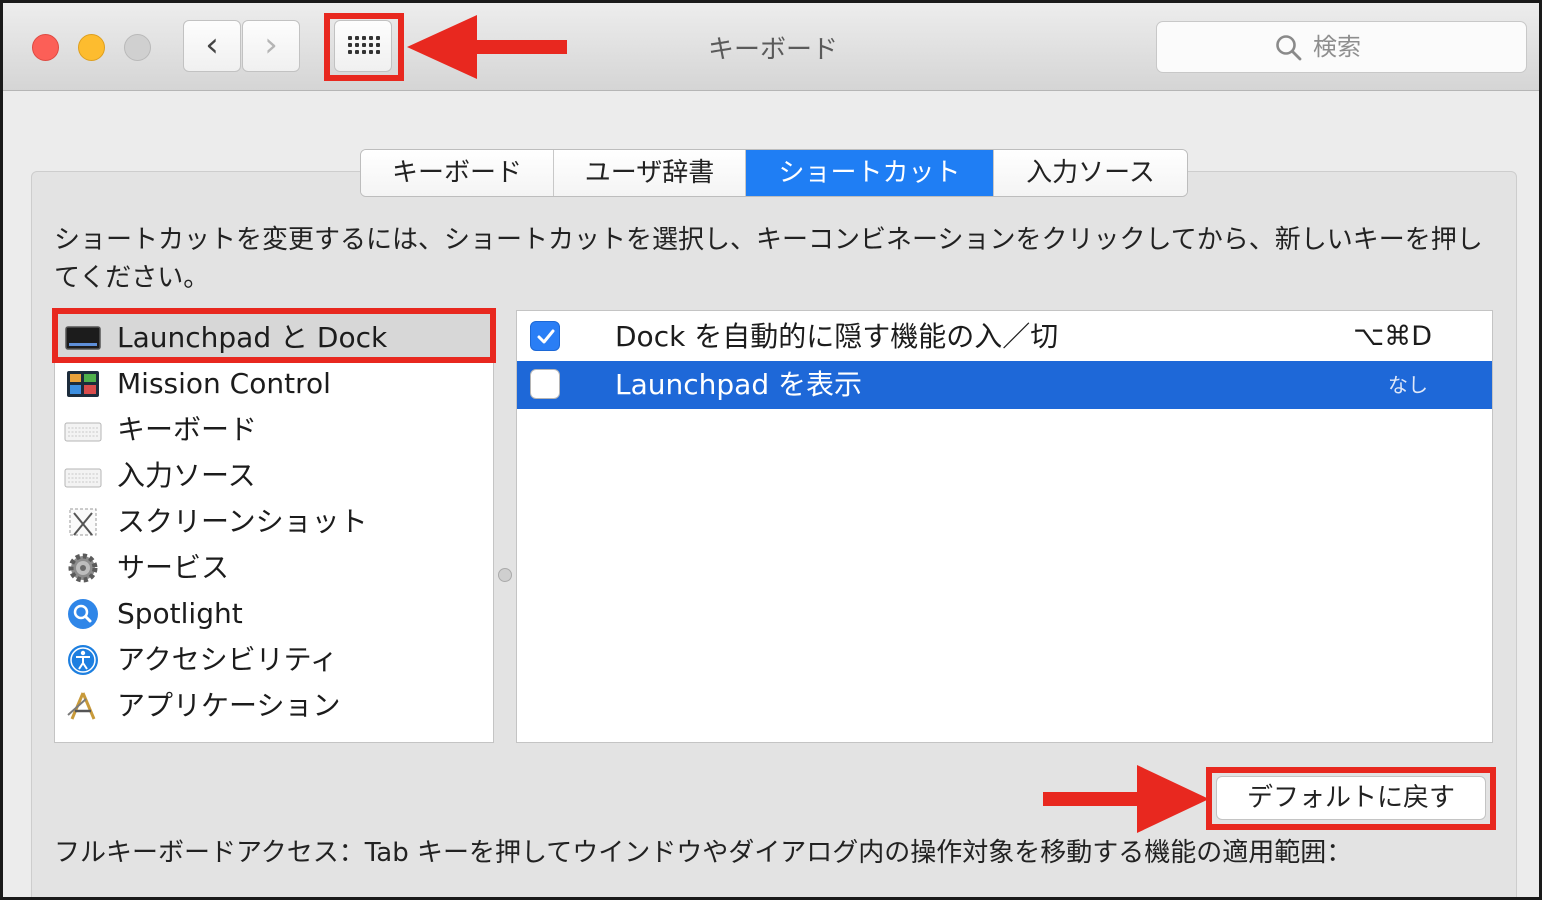 Image resolution: width=1542 pixels, height=900 pixels. Describe the element at coordinates (83, 432) in the screenshot. I see `keyboard-icon` at that location.